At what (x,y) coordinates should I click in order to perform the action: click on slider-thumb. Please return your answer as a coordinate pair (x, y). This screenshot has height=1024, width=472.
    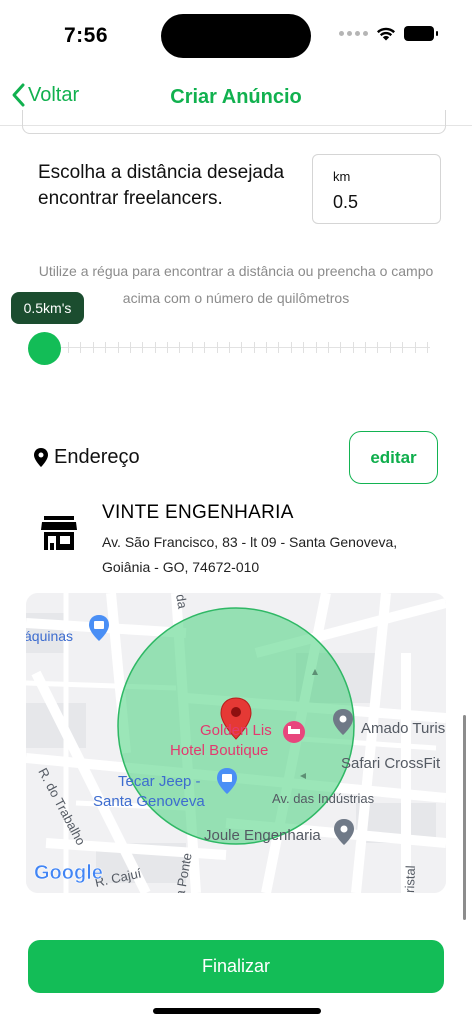
    Looking at the image, I should click on (44, 348).